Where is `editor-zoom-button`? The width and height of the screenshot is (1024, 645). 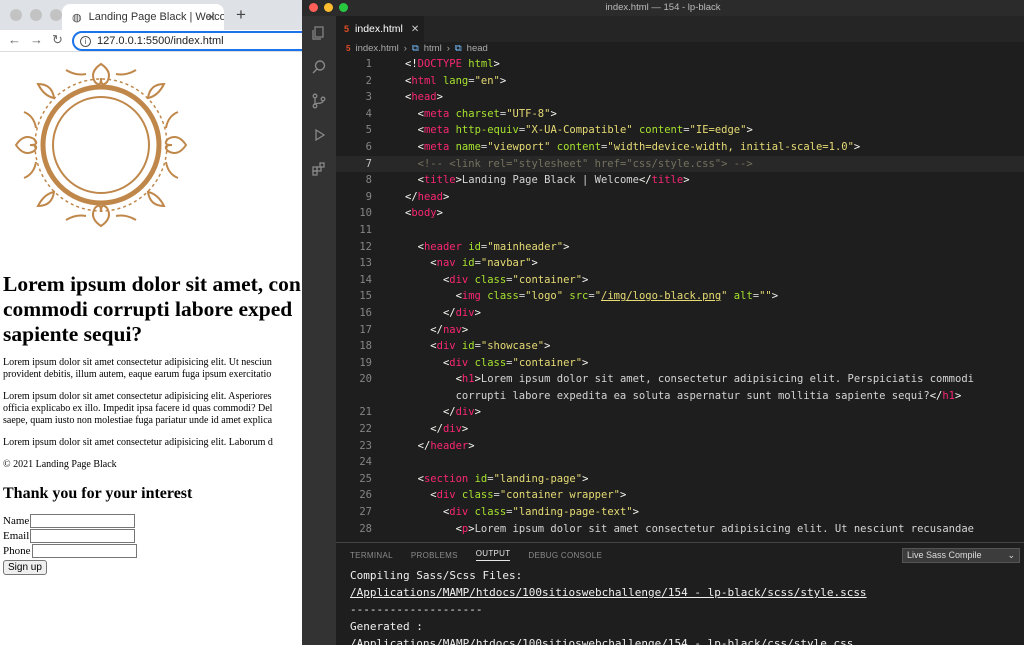 editor-zoom-button is located at coordinates (343, 7).